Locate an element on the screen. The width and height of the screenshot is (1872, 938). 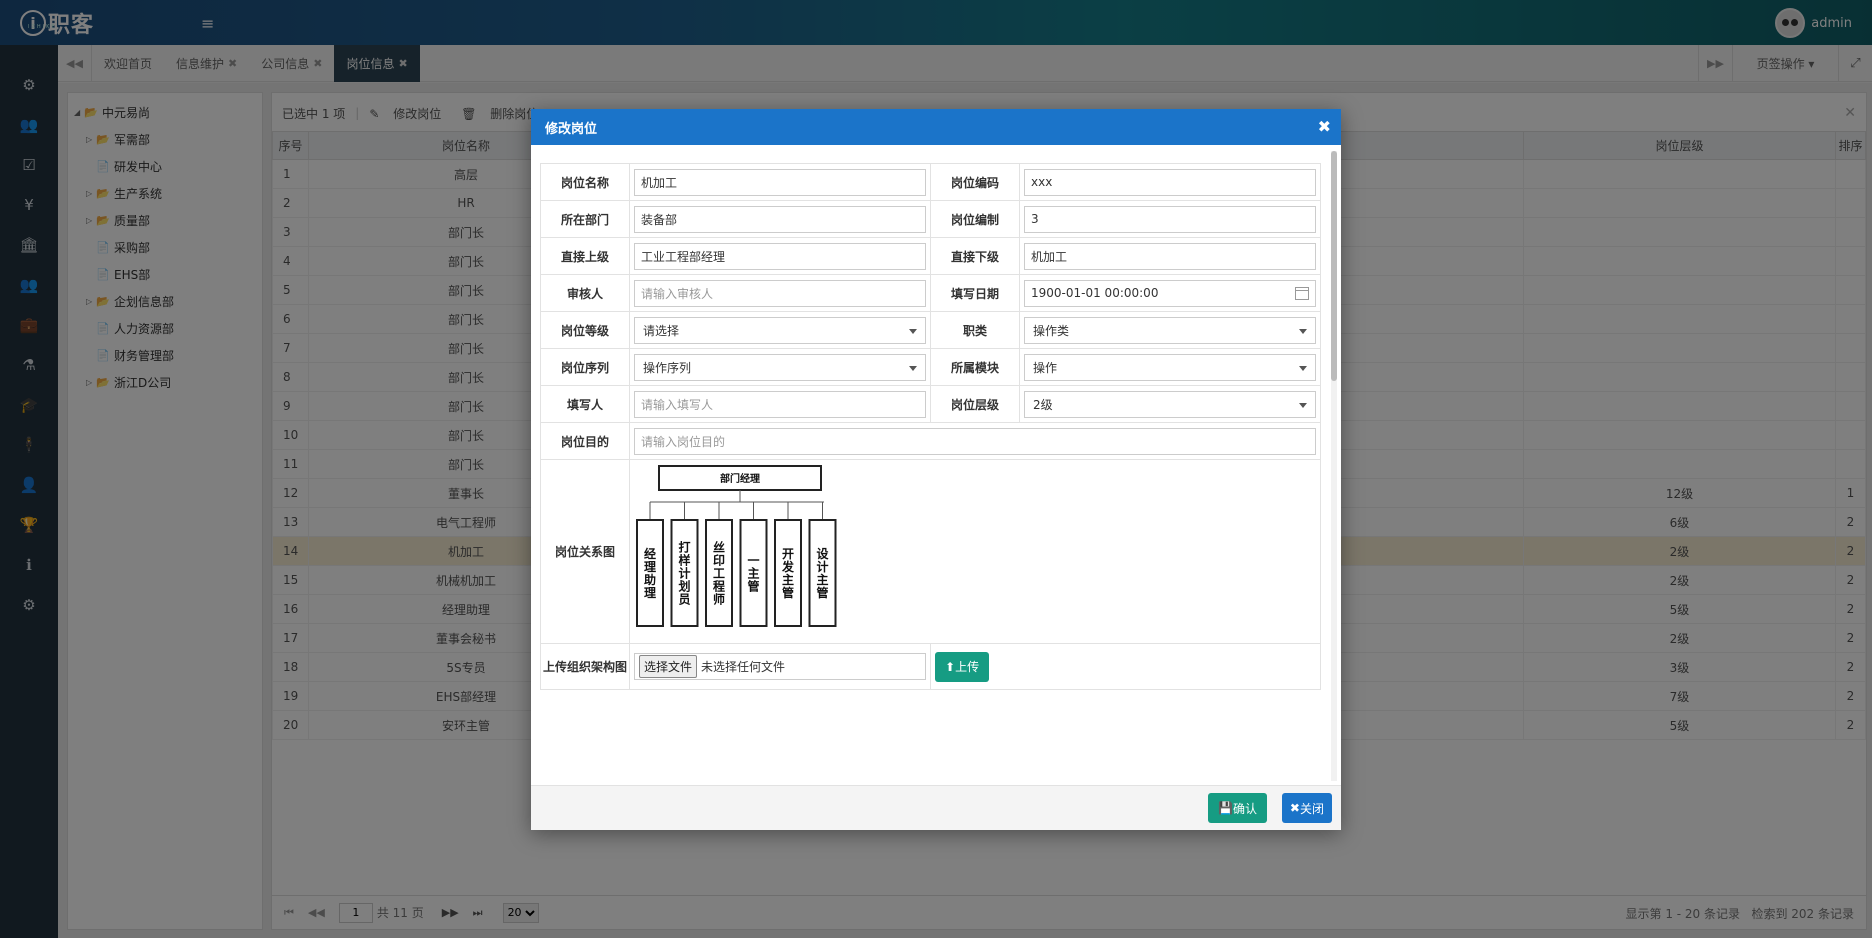
dept-label: 所在部门 is located at coordinates (585, 219).